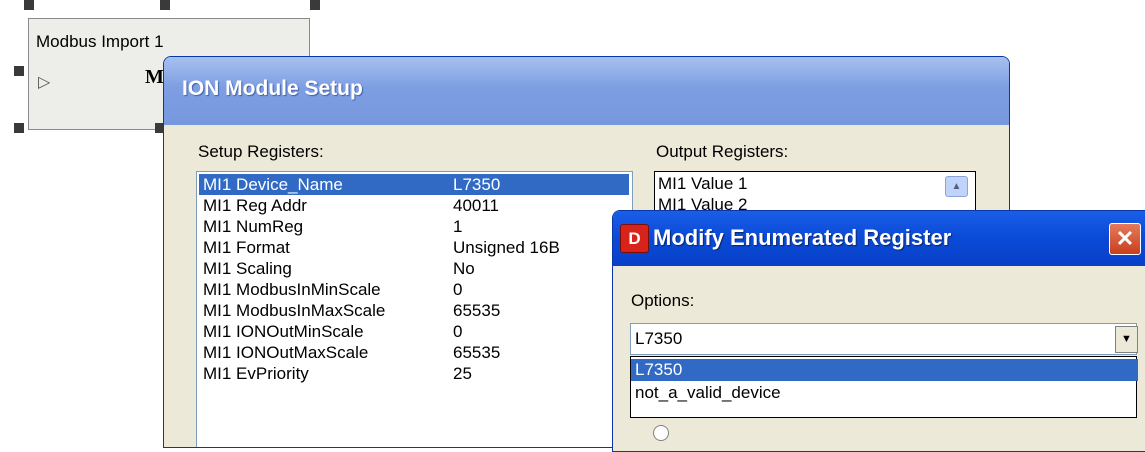 The height and width of the screenshot is (452, 1145). Describe the element at coordinates (884, 339) in the screenshot. I see `options-combobox: L7350 ▼` at that location.